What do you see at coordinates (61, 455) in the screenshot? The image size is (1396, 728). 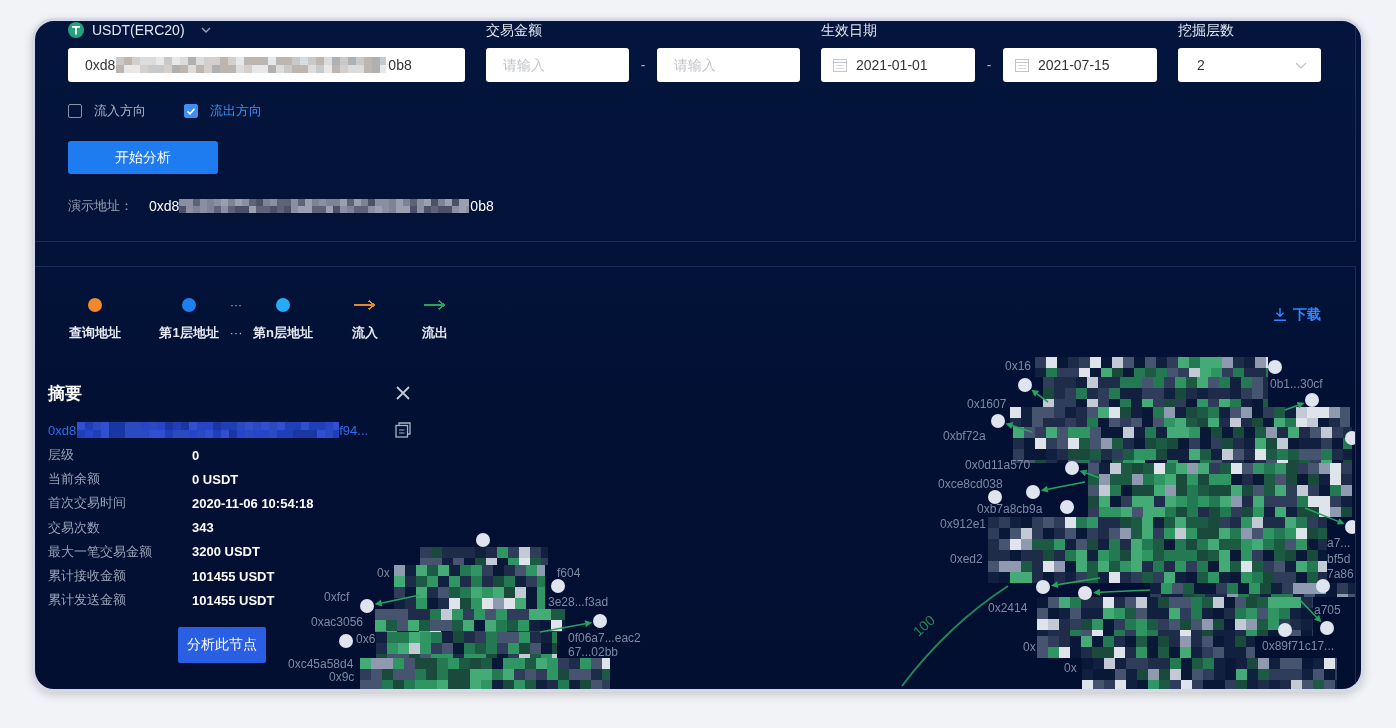 I see `summary-field-label: 层级` at bounding box center [61, 455].